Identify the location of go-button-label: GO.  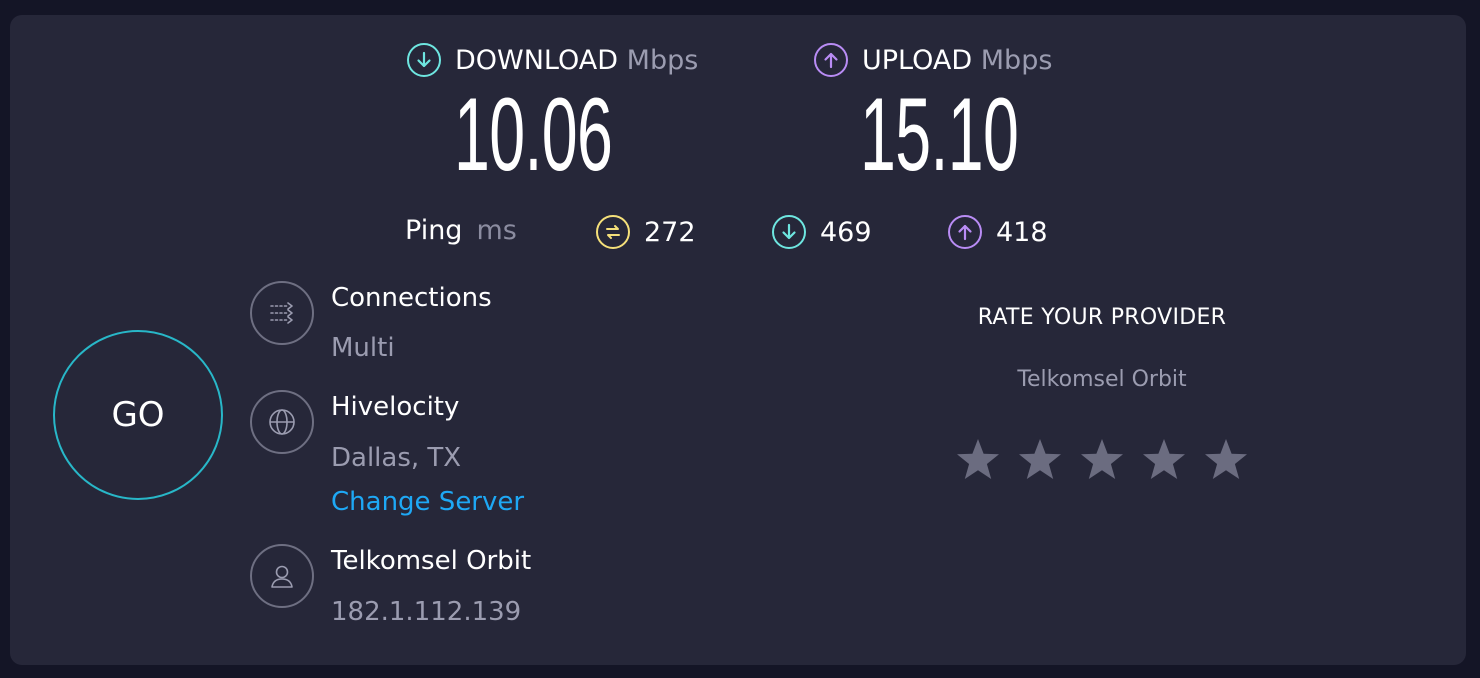
(138, 415).